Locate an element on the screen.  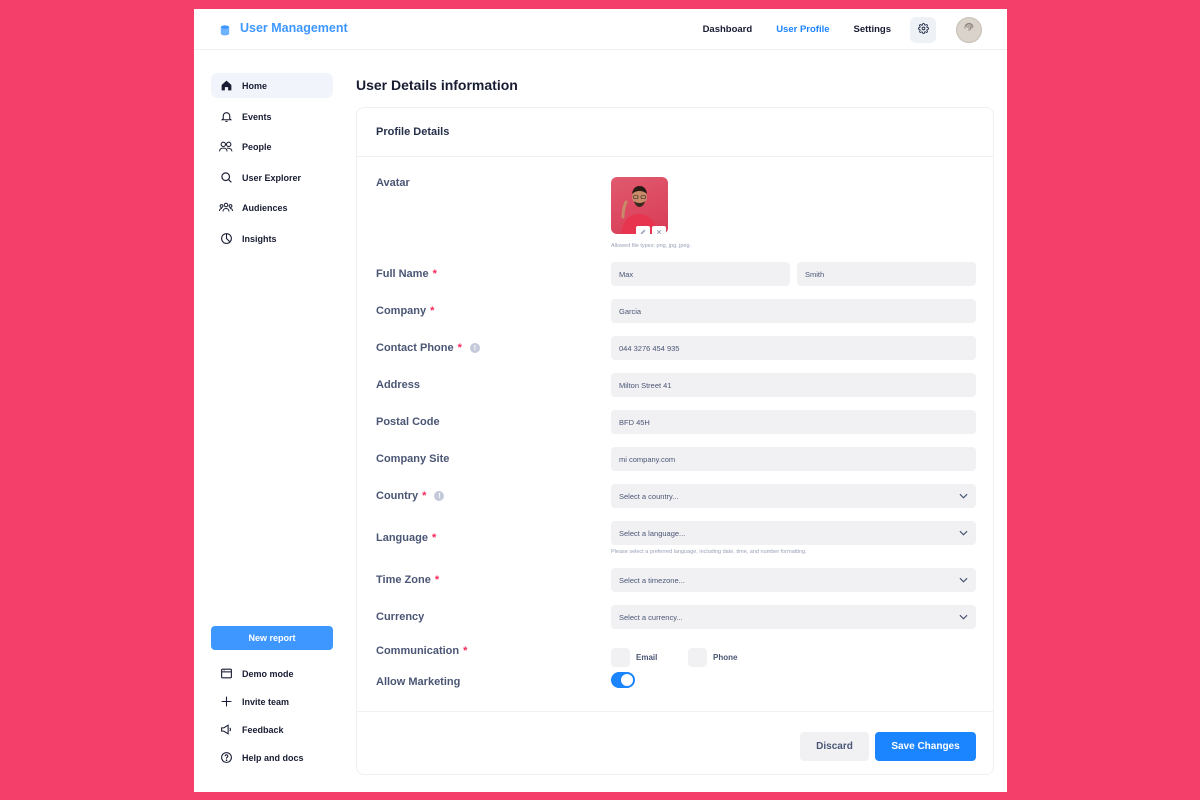
postal-code-label: Postal Code is located at coordinates (408, 422).